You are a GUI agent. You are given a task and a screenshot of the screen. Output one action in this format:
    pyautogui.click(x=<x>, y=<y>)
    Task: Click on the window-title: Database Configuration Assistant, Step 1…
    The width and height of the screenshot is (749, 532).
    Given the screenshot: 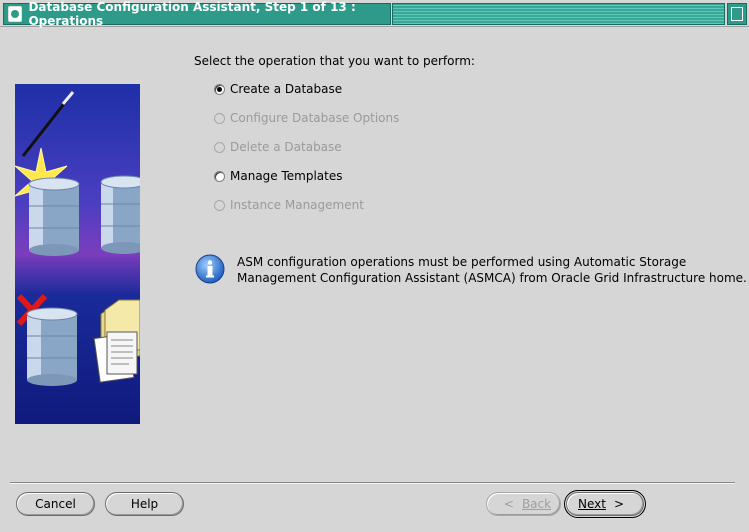 What is the action you would take?
    pyautogui.click(x=192, y=14)
    